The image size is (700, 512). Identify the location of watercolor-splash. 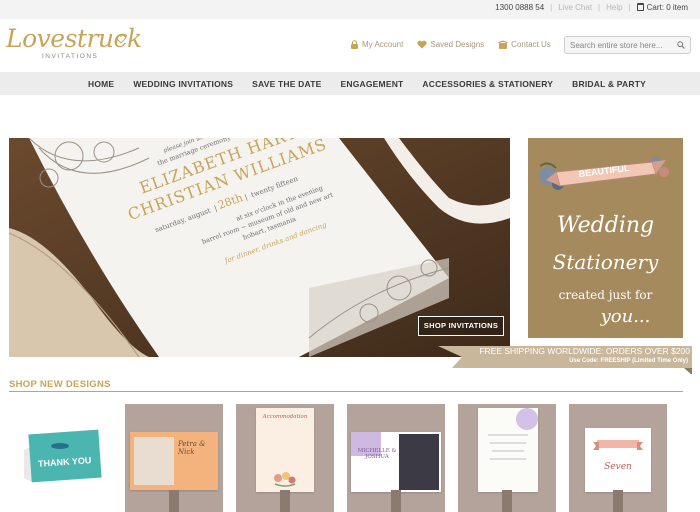
(527, 419).